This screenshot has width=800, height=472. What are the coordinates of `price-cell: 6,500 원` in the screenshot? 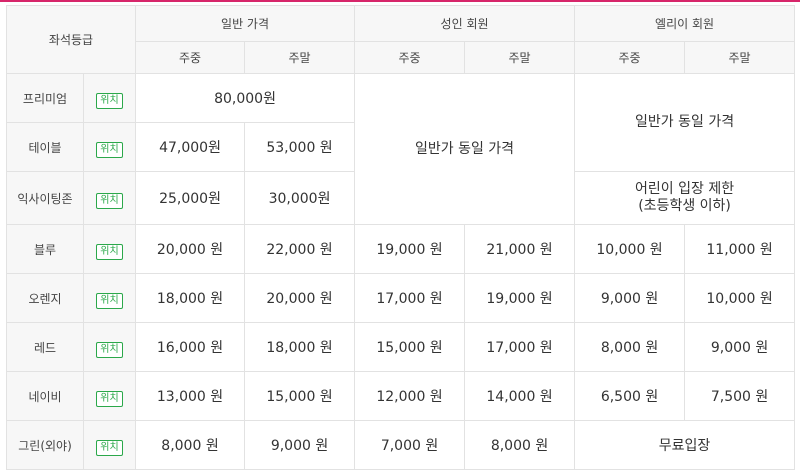 It's located at (630, 396).